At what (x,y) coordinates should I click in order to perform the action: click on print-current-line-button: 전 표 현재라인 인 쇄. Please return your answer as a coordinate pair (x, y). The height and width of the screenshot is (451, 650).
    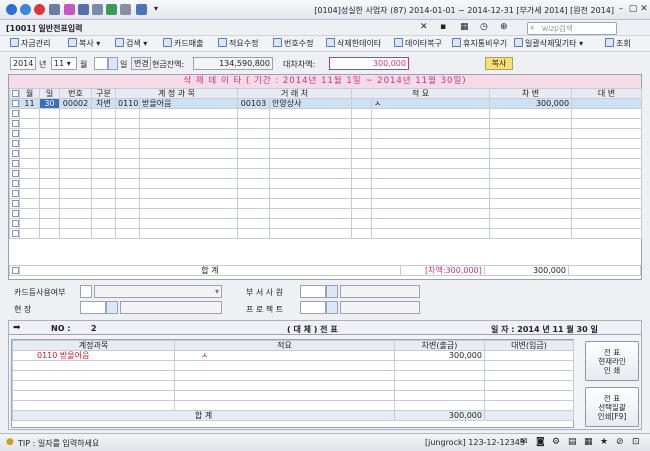
    Looking at the image, I should click on (612, 361).